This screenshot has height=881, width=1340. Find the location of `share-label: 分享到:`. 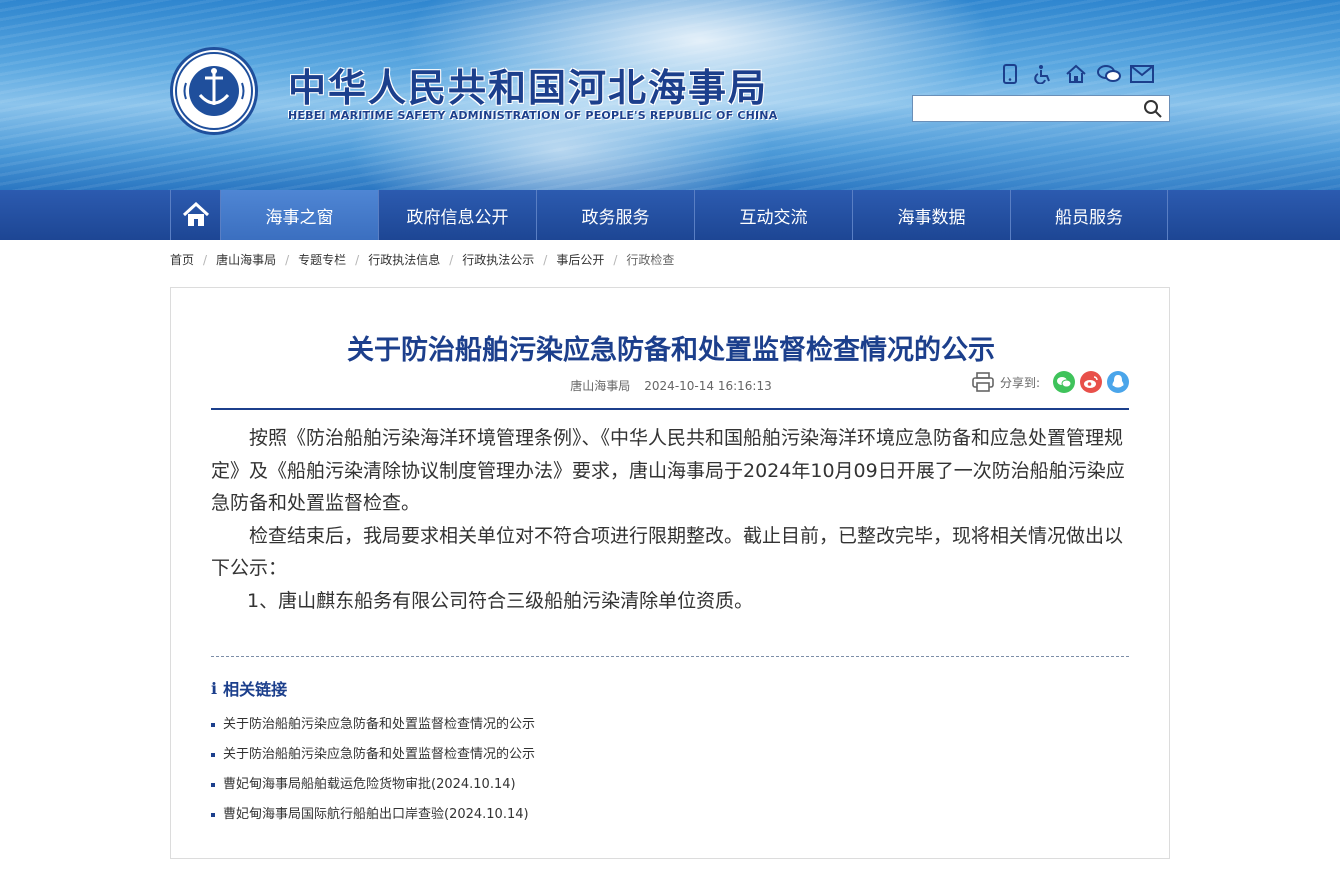

share-label: 分享到: is located at coordinates (1019, 382).